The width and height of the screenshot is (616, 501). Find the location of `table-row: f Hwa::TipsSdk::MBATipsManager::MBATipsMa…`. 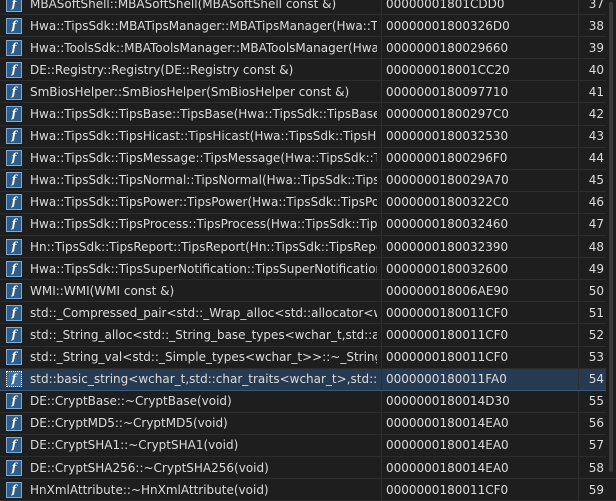

table-row: f Hwa::TipsSdk::MBATipsManager::MBATipsMa… is located at coordinates (308, 26).